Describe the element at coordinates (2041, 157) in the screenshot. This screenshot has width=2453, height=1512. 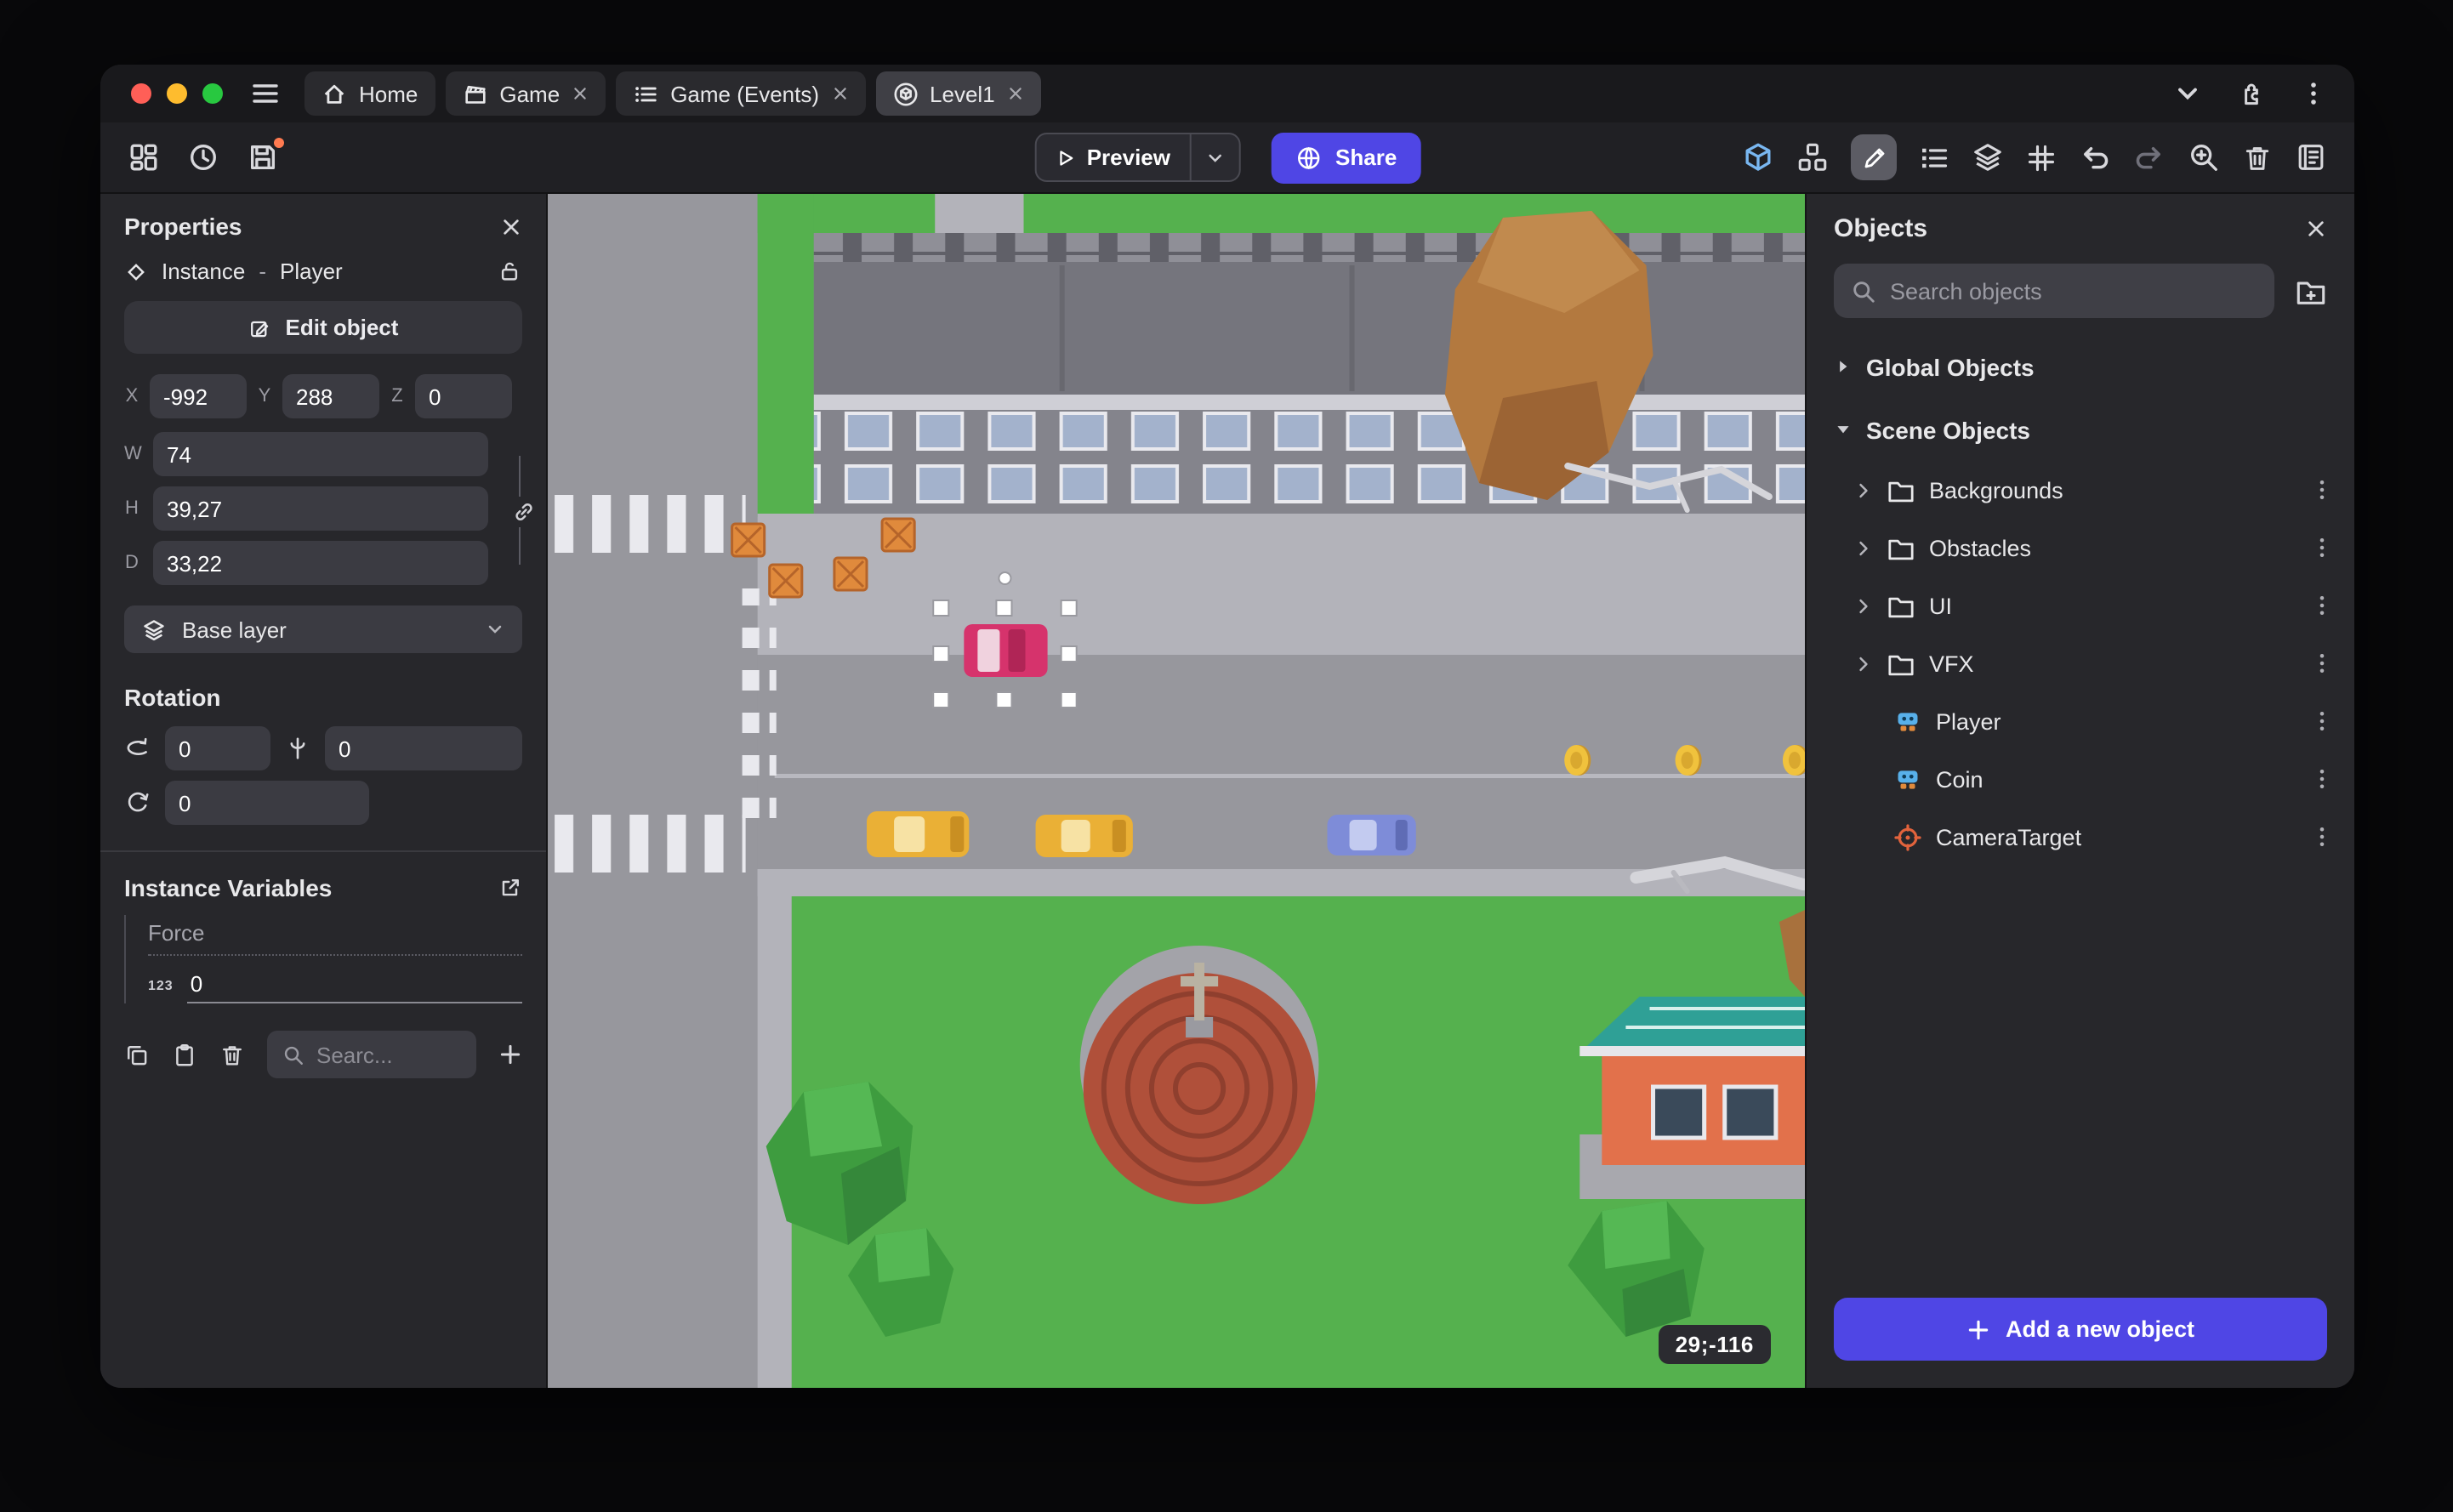
I see `grid-icon` at that location.